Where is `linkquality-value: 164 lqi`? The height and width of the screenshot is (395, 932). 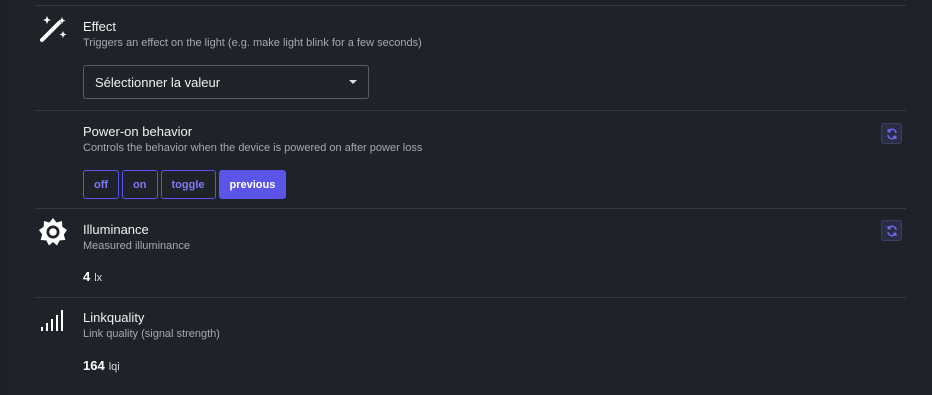 linkquality-value: 164 lqi is located at coordinates (101, 365).